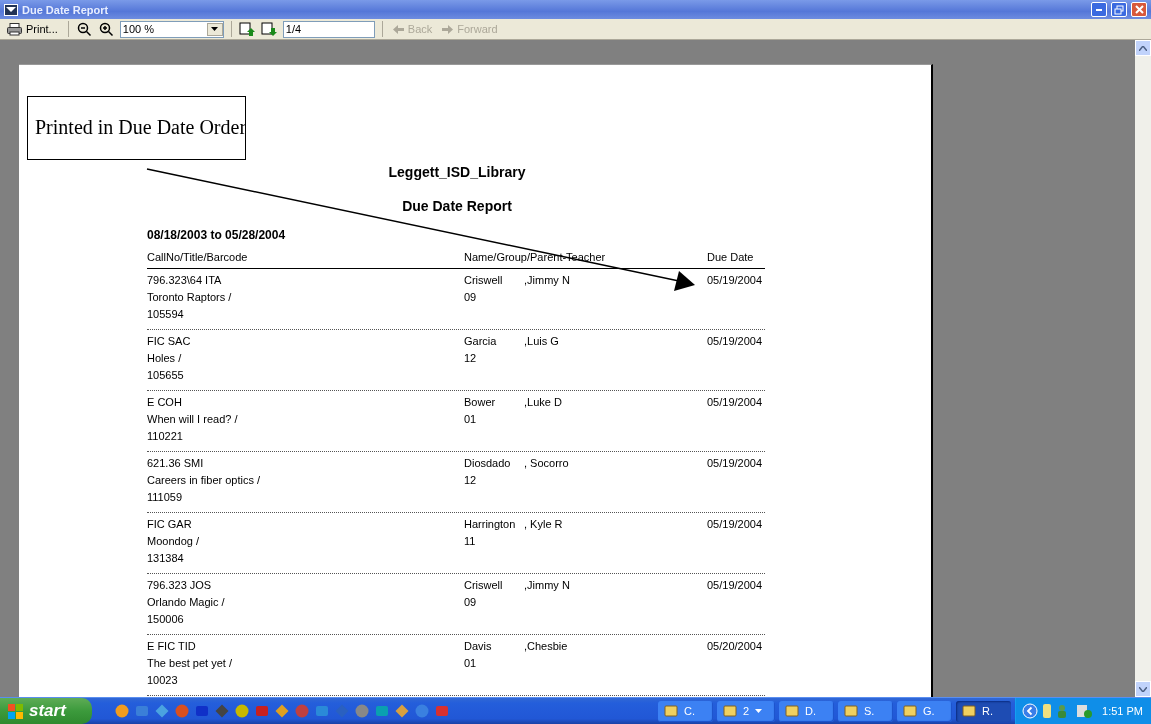 This screenshot has height=724, width=1151. What do you see at coordinates (165, 402) in the screenshot?
I see `call-number: E COH` at bounding box center [165, 402].